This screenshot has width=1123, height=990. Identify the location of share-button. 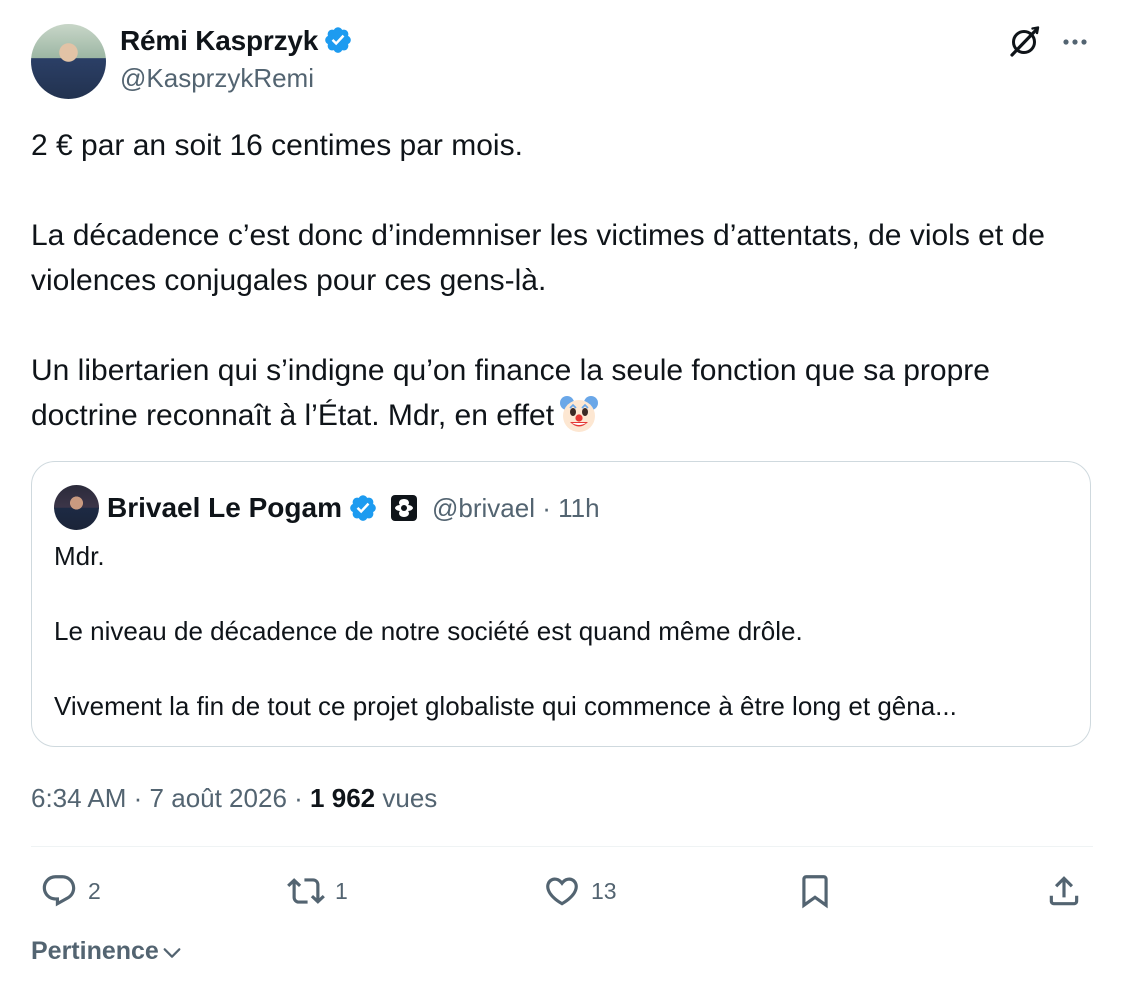
(1064, 891).